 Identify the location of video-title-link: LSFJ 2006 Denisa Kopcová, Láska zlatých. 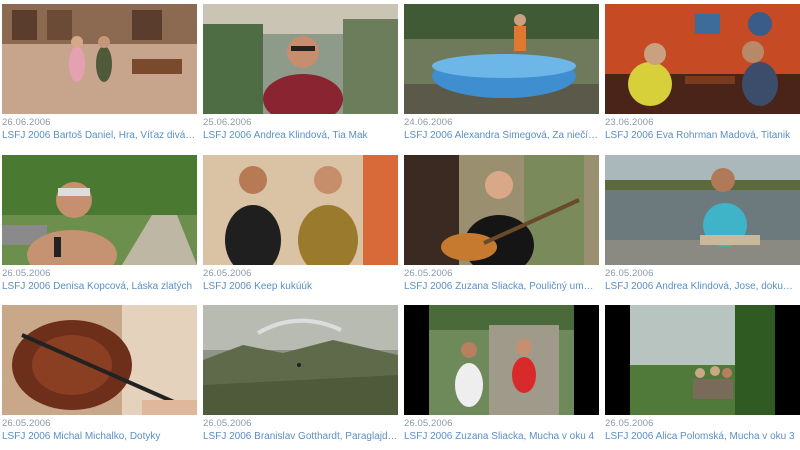
(99, 287).